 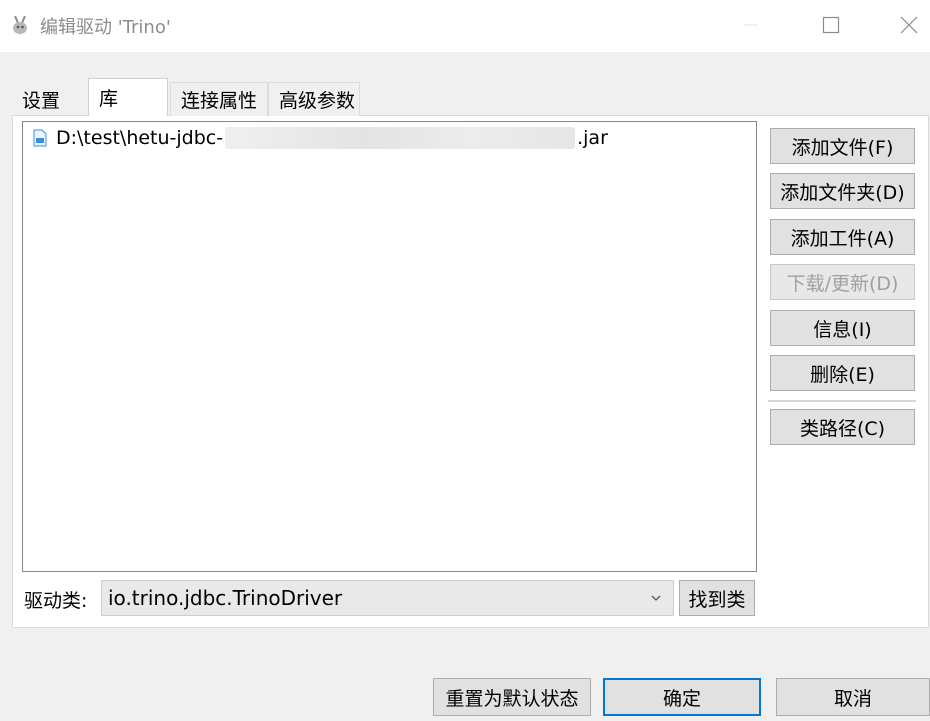 I want to click on close-button, so click(x=908, y=25).